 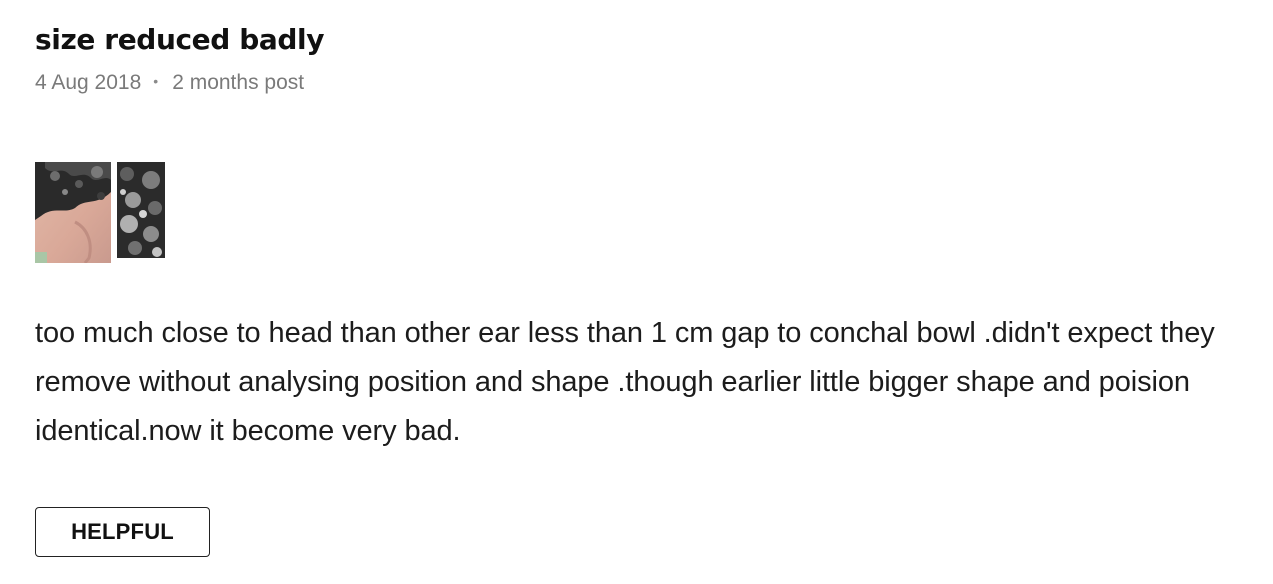 I want to click on review-title: size reduced badly, so click(x=180, y=39).